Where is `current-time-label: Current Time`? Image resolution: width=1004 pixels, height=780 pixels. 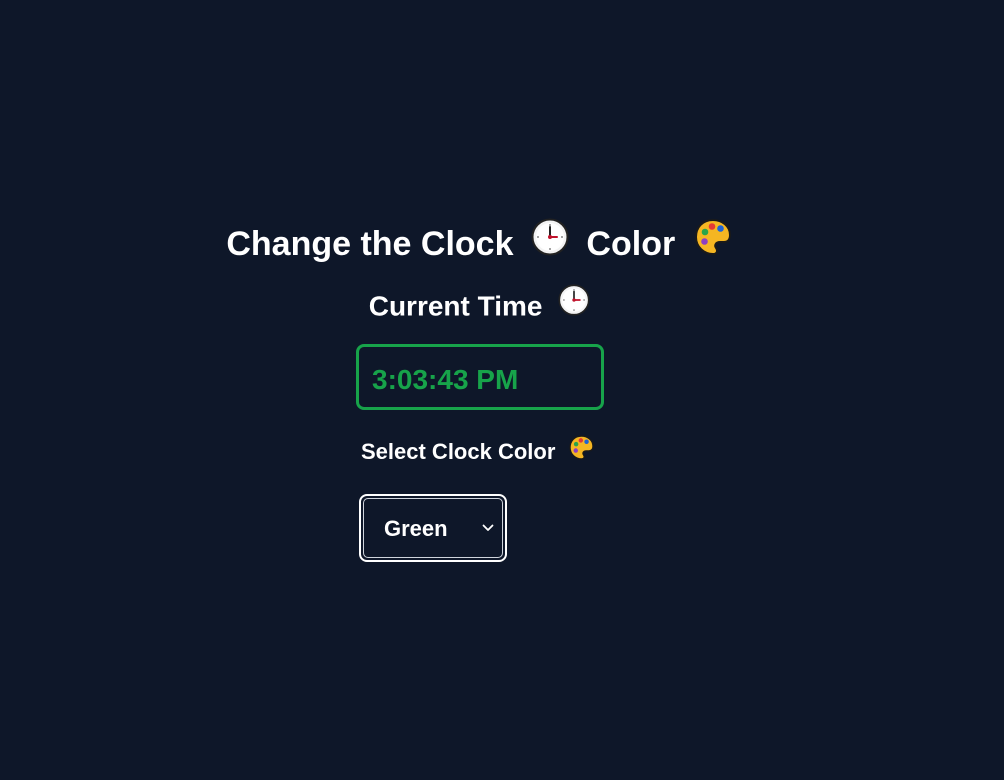 current-time-label: Current Time is located at coordinates (455, 306).